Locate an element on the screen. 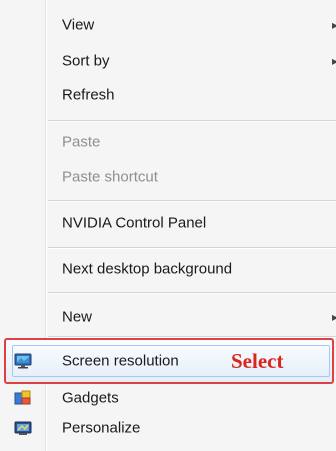  menu-item-nvidia-control-panel: NVIDIA Control Panel is located at coordinates (168, 223).